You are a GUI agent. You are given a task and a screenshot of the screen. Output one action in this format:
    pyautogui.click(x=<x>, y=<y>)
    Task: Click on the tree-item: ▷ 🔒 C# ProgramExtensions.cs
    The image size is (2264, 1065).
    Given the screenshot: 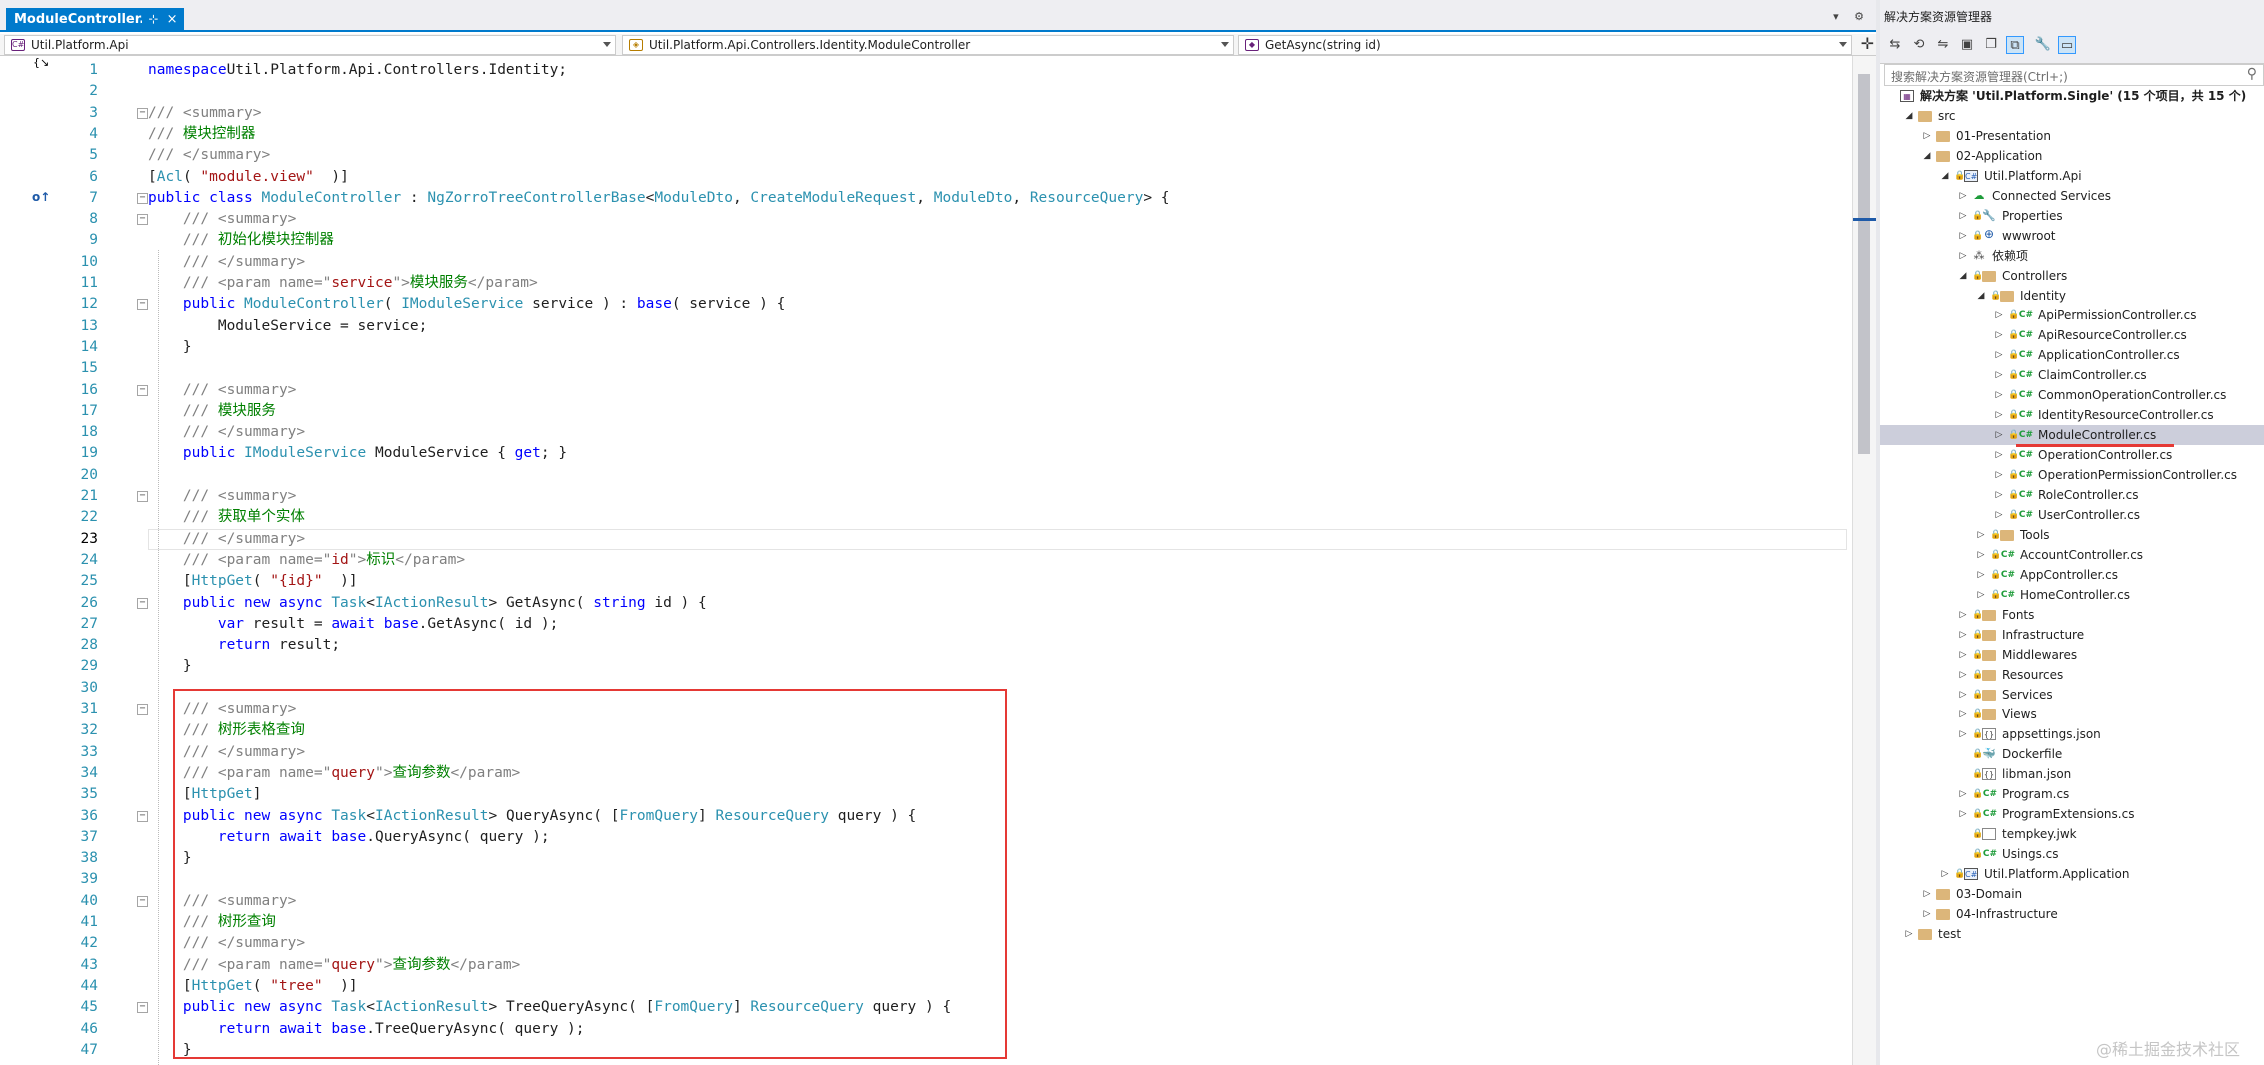 What is the action you would take?
    pyautogui.click(x=2072, y=814)
    